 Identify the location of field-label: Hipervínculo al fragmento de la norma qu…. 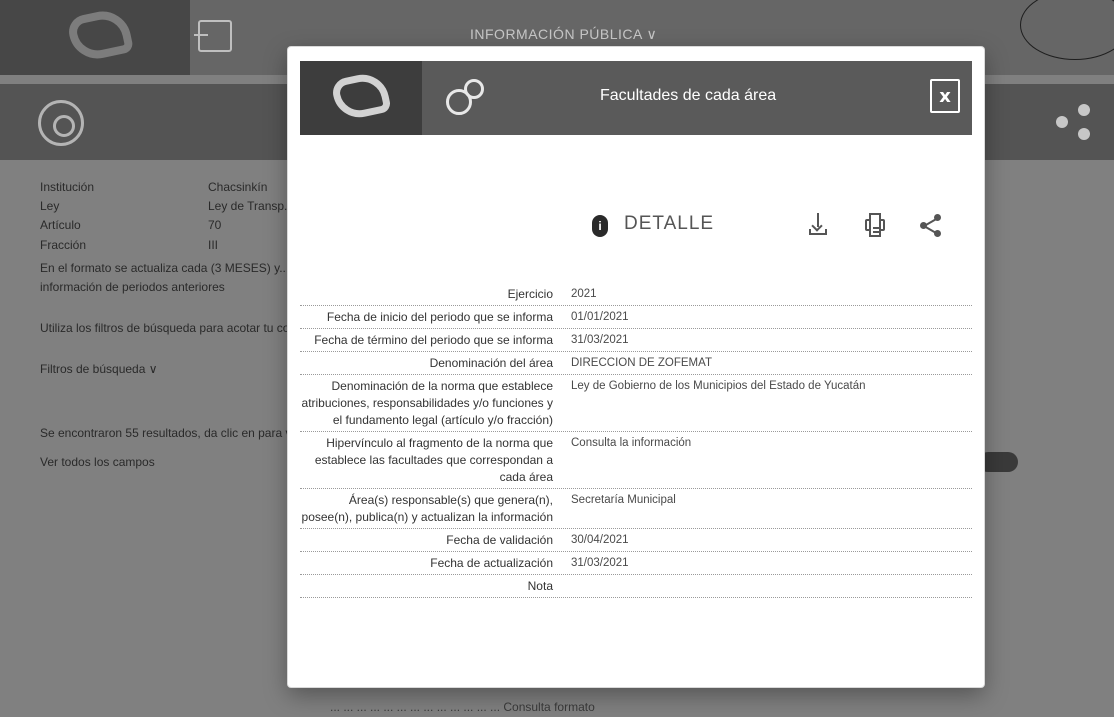
(433, 460).